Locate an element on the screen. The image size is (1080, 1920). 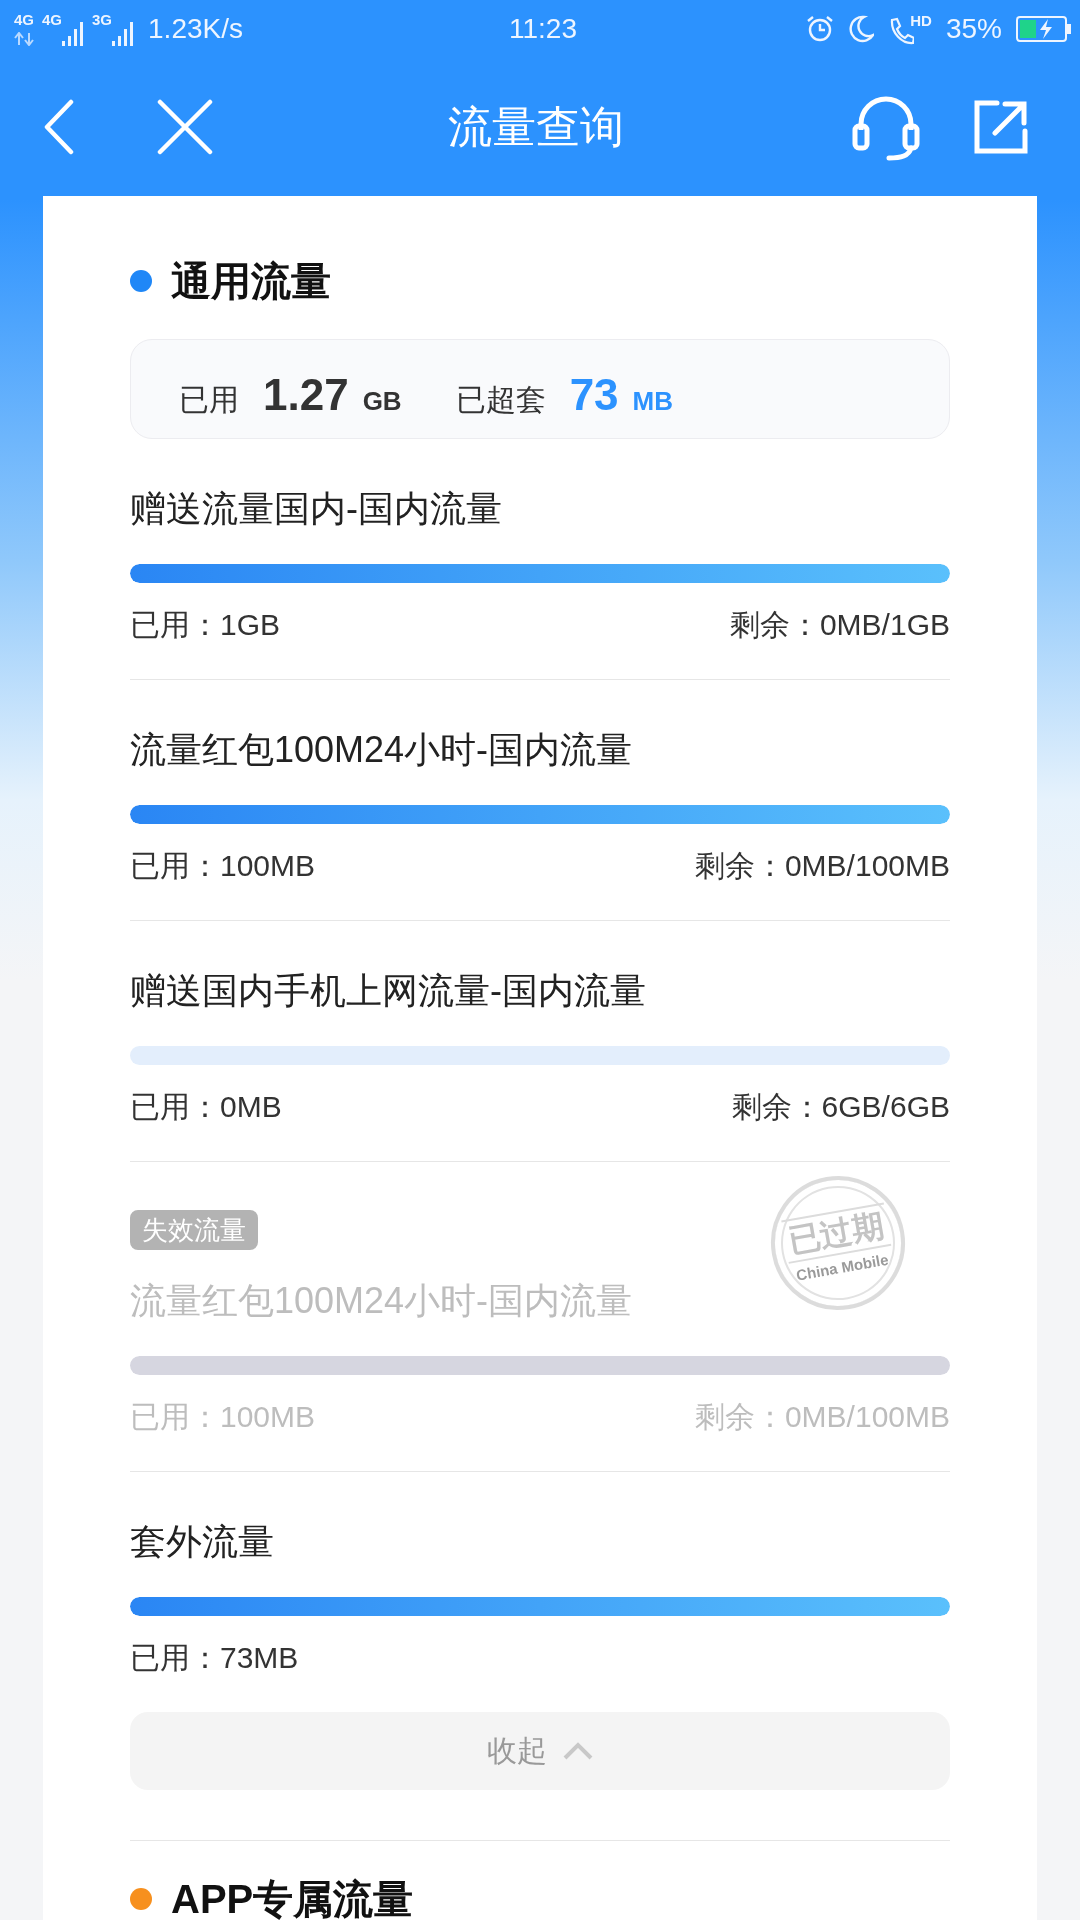
remaining-amount: 剩余：6GB/6GB is located at coordinates (840, 1107).